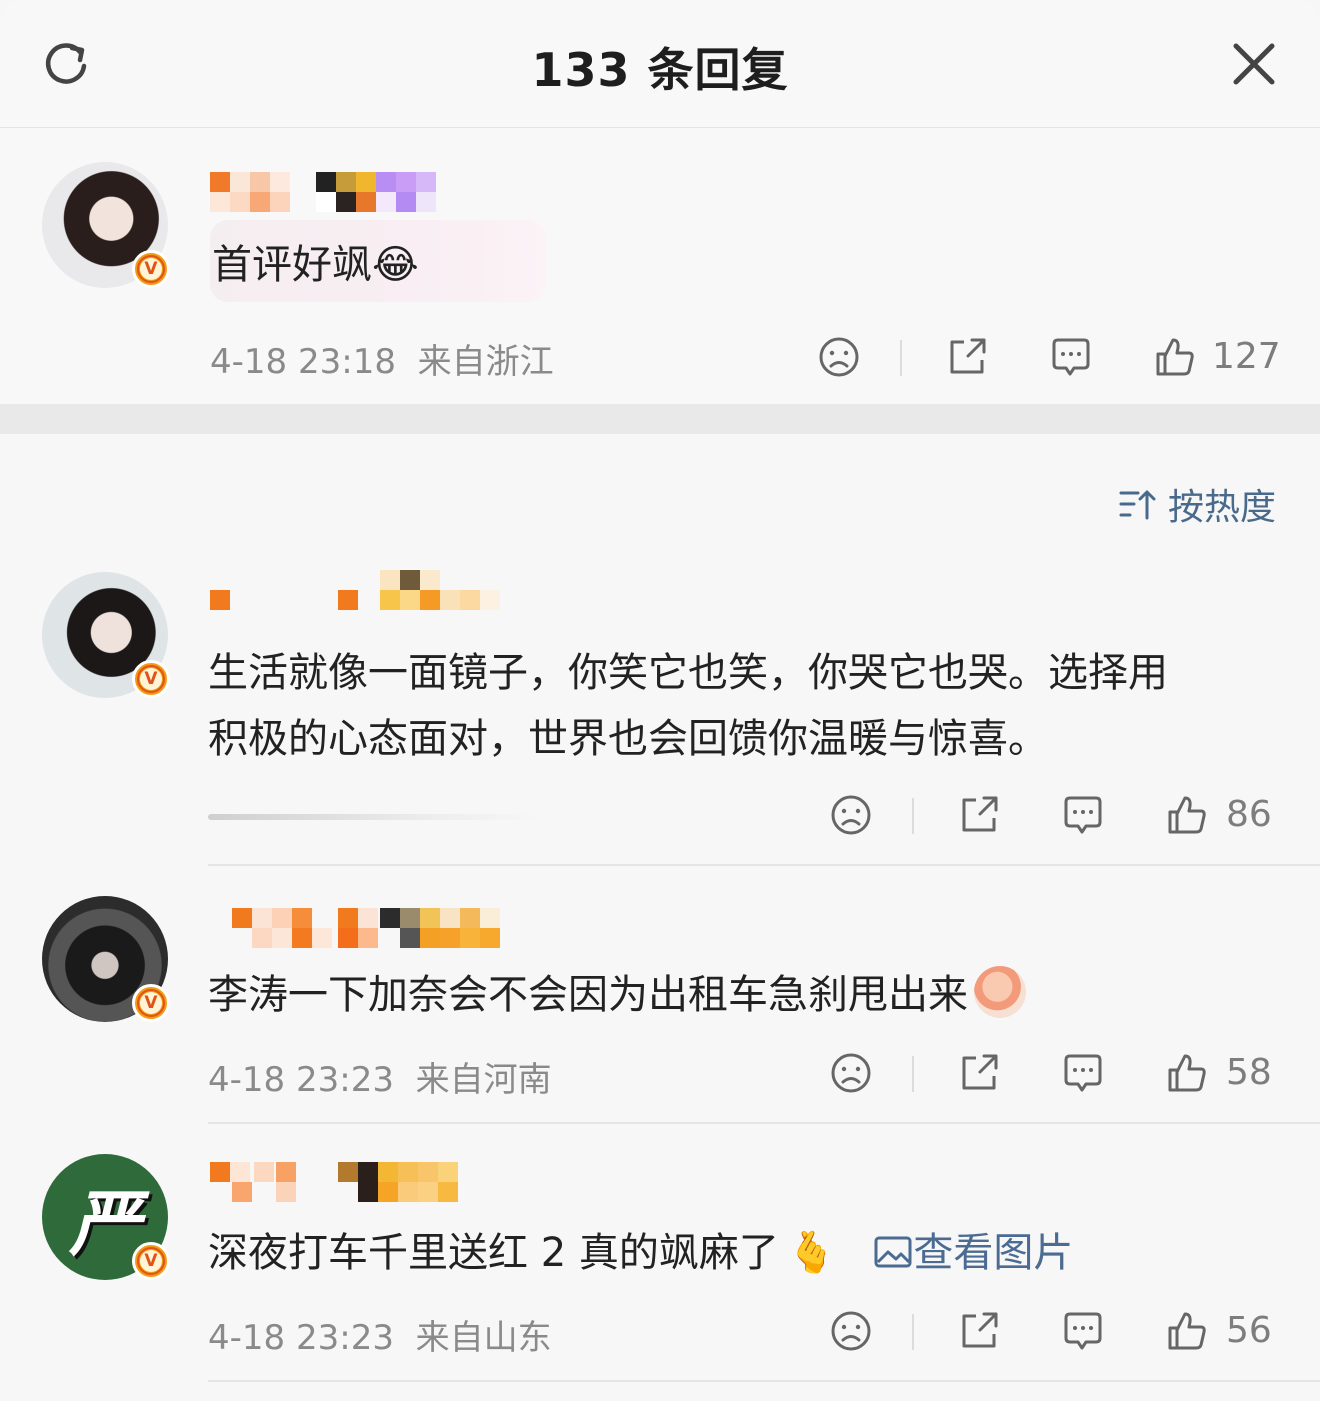 The height and width of the screenshot is (1401, 1320). What do you see at coordinates (315, 265) in the screenshot?
I see `comment-text: 首评好飒😂` at bounding box center [315, 265].